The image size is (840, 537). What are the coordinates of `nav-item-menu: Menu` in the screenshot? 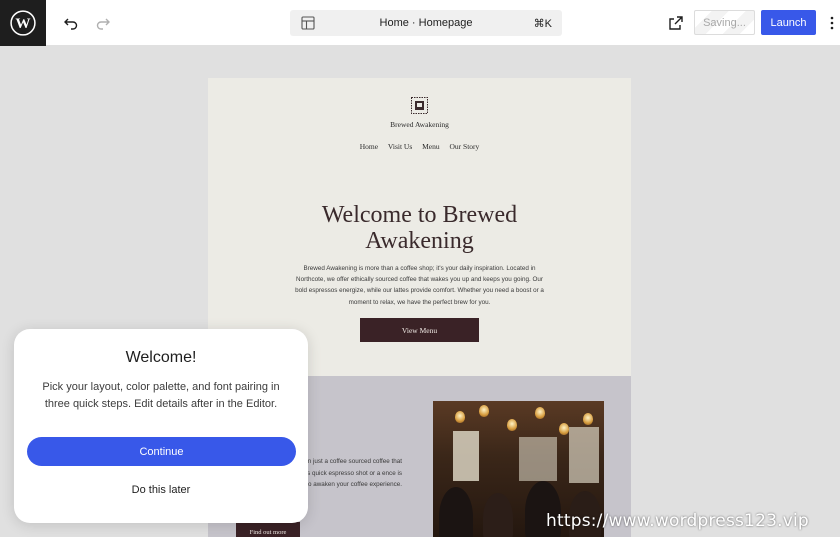 It's located at (431, 146).